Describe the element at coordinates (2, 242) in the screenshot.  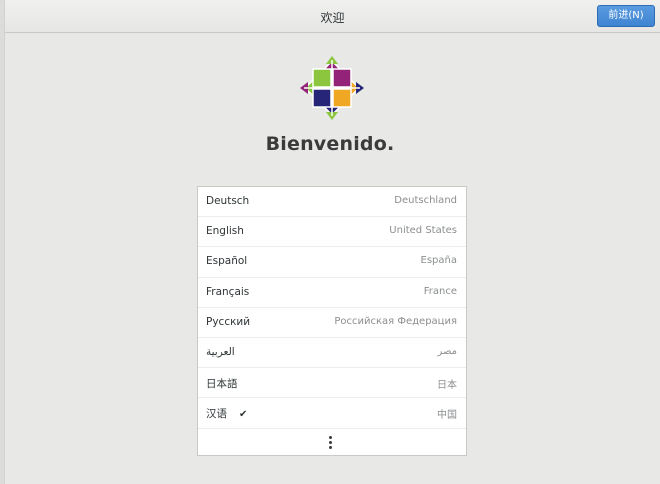
I see `window-left-edge` at that location.